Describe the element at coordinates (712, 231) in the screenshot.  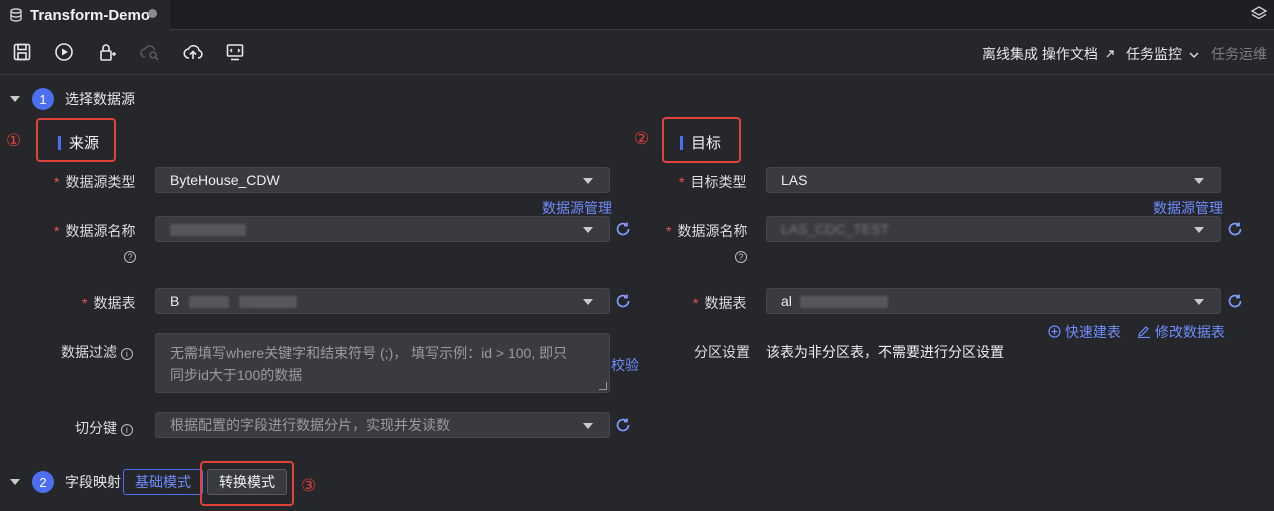
I see `target-name-label-text: 数据源名称` at that location.